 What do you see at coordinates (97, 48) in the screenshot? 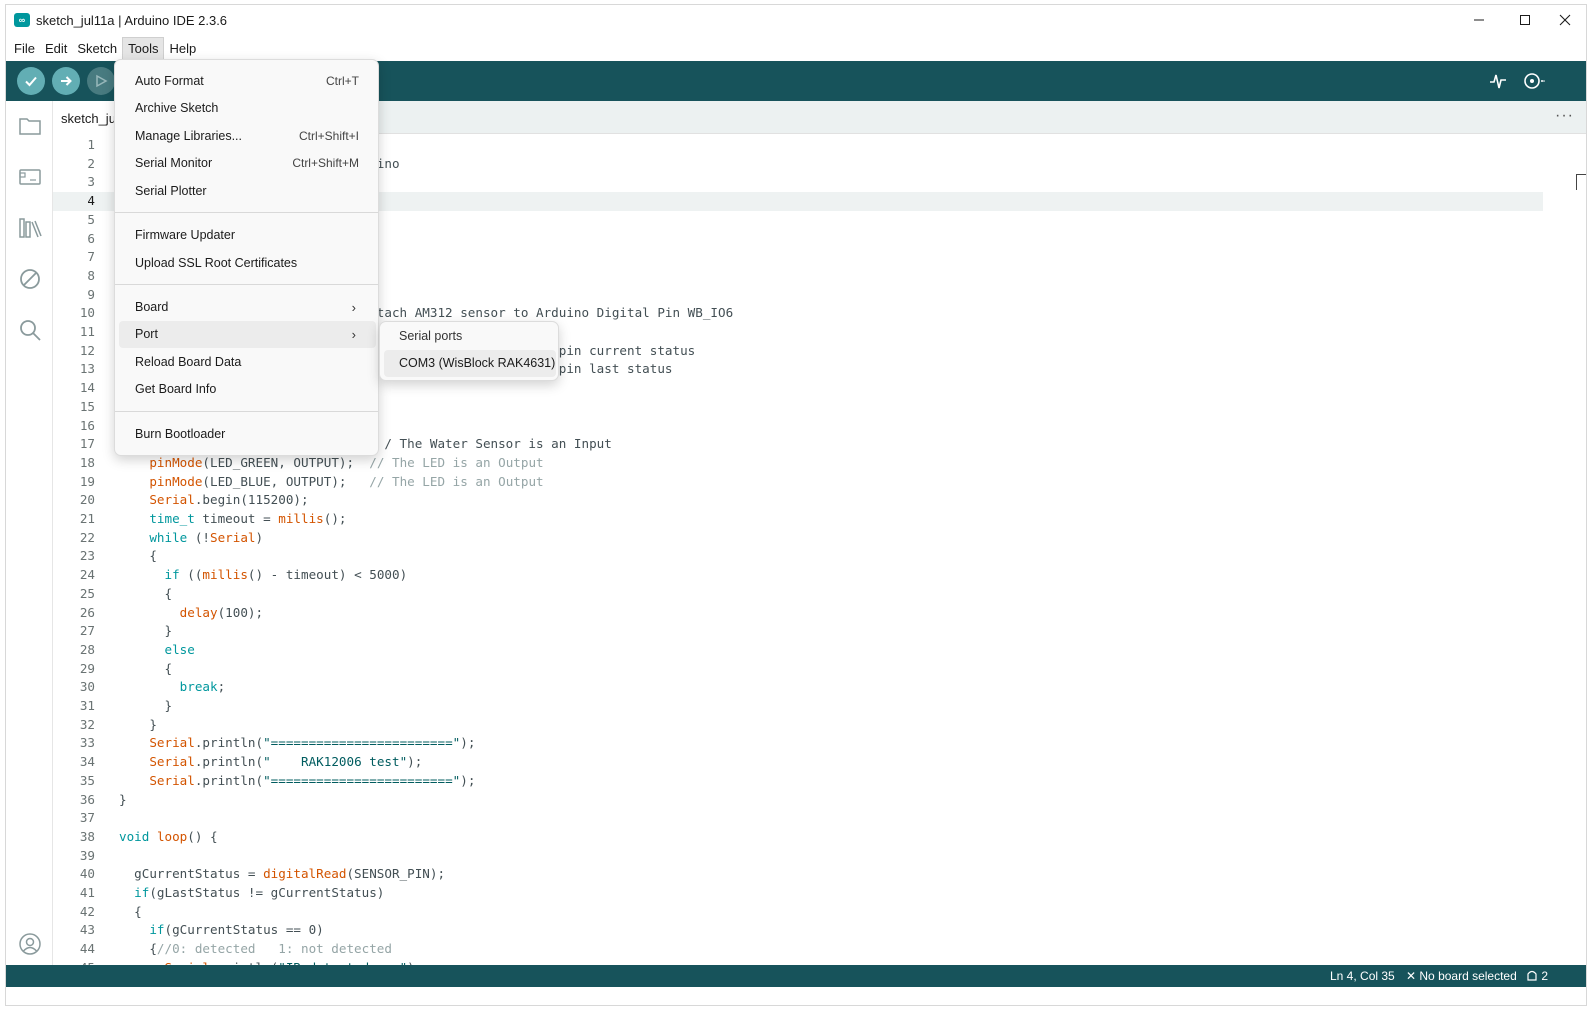
I see `menu-sketch: Sketch` at bounding box center [97, 48].